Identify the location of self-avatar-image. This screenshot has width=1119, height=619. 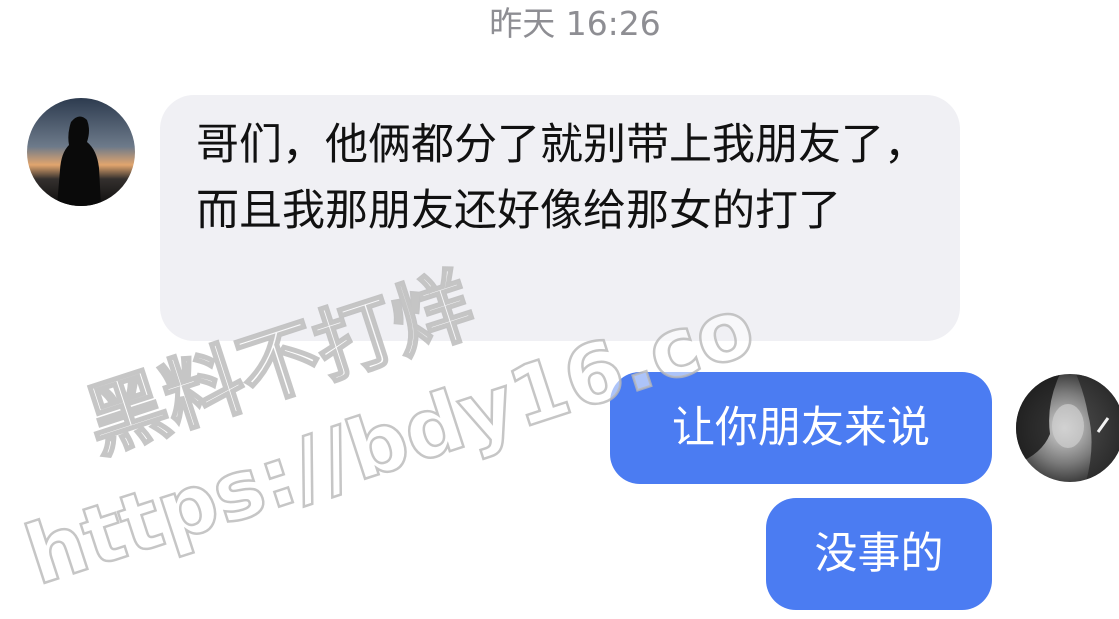
(1067, 428).